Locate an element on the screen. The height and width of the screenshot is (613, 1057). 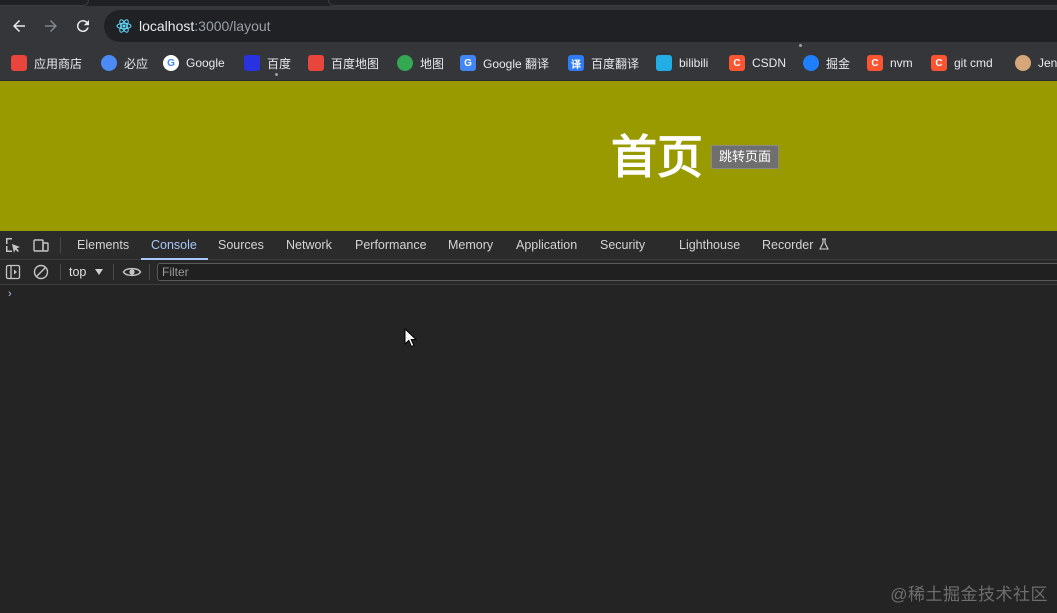
bookmark-item: Cgit cmd is located at coordinates (962, 63).